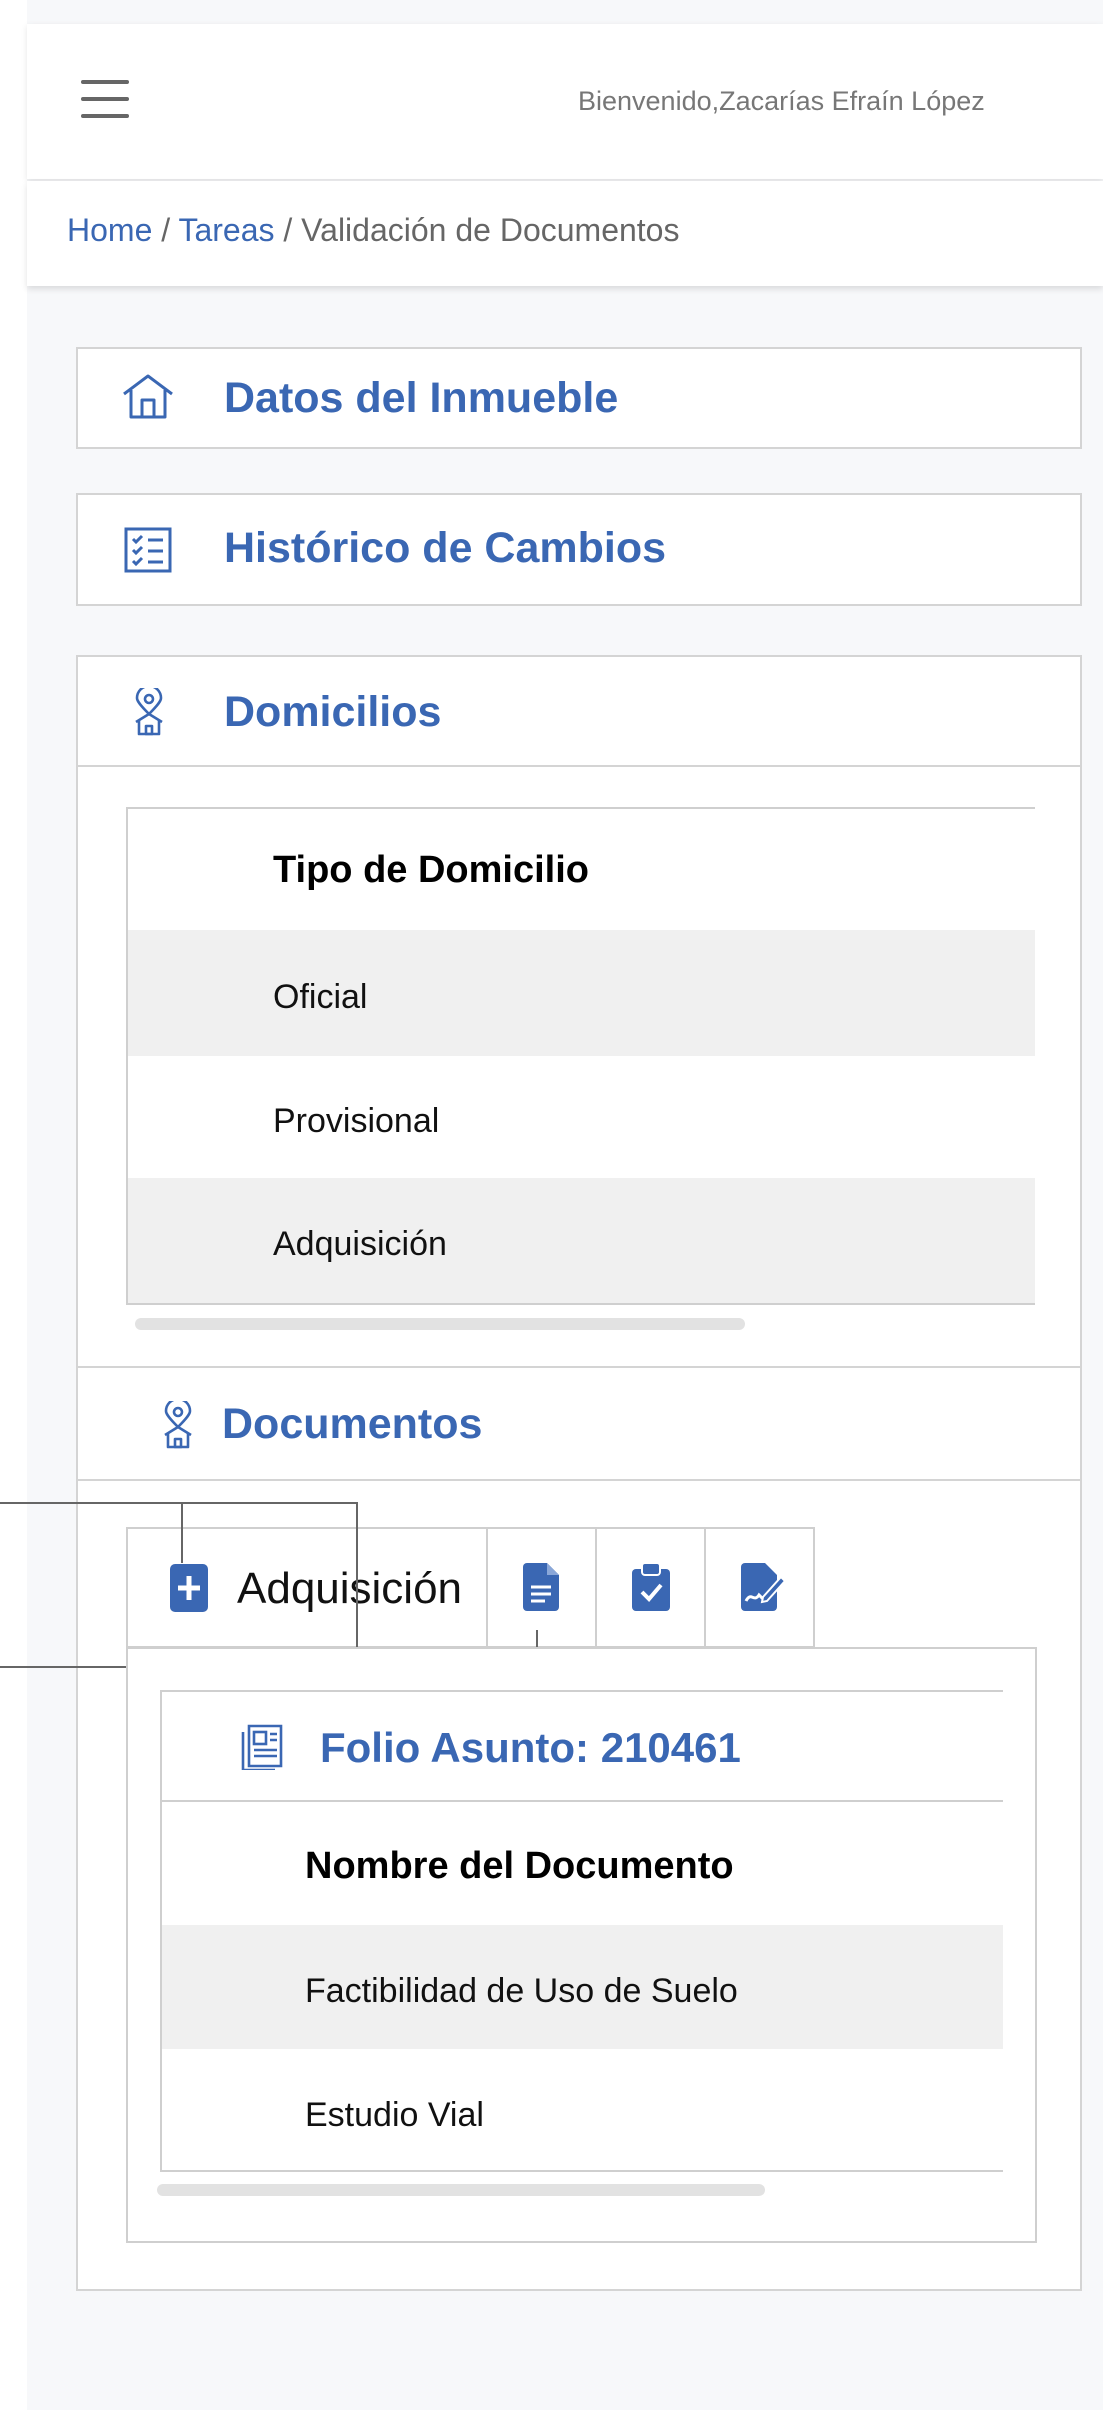  I want to click on column-header-nombre-documento: Nombre del Documento, so click(519, 1866).